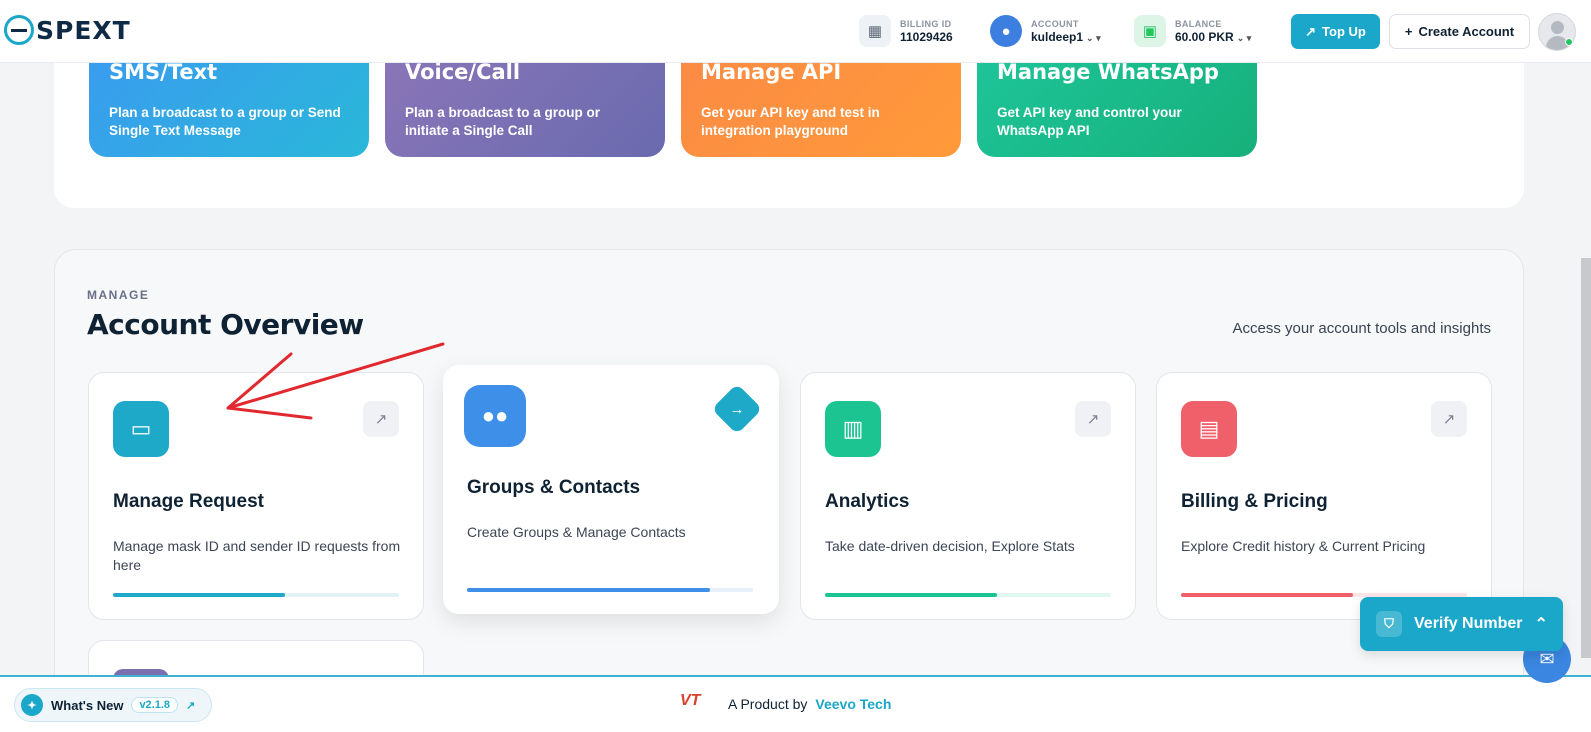  Describe the element at coordinates (690, 700) in the screenshot. I see `veevo-tech-logo: VT` at that location.